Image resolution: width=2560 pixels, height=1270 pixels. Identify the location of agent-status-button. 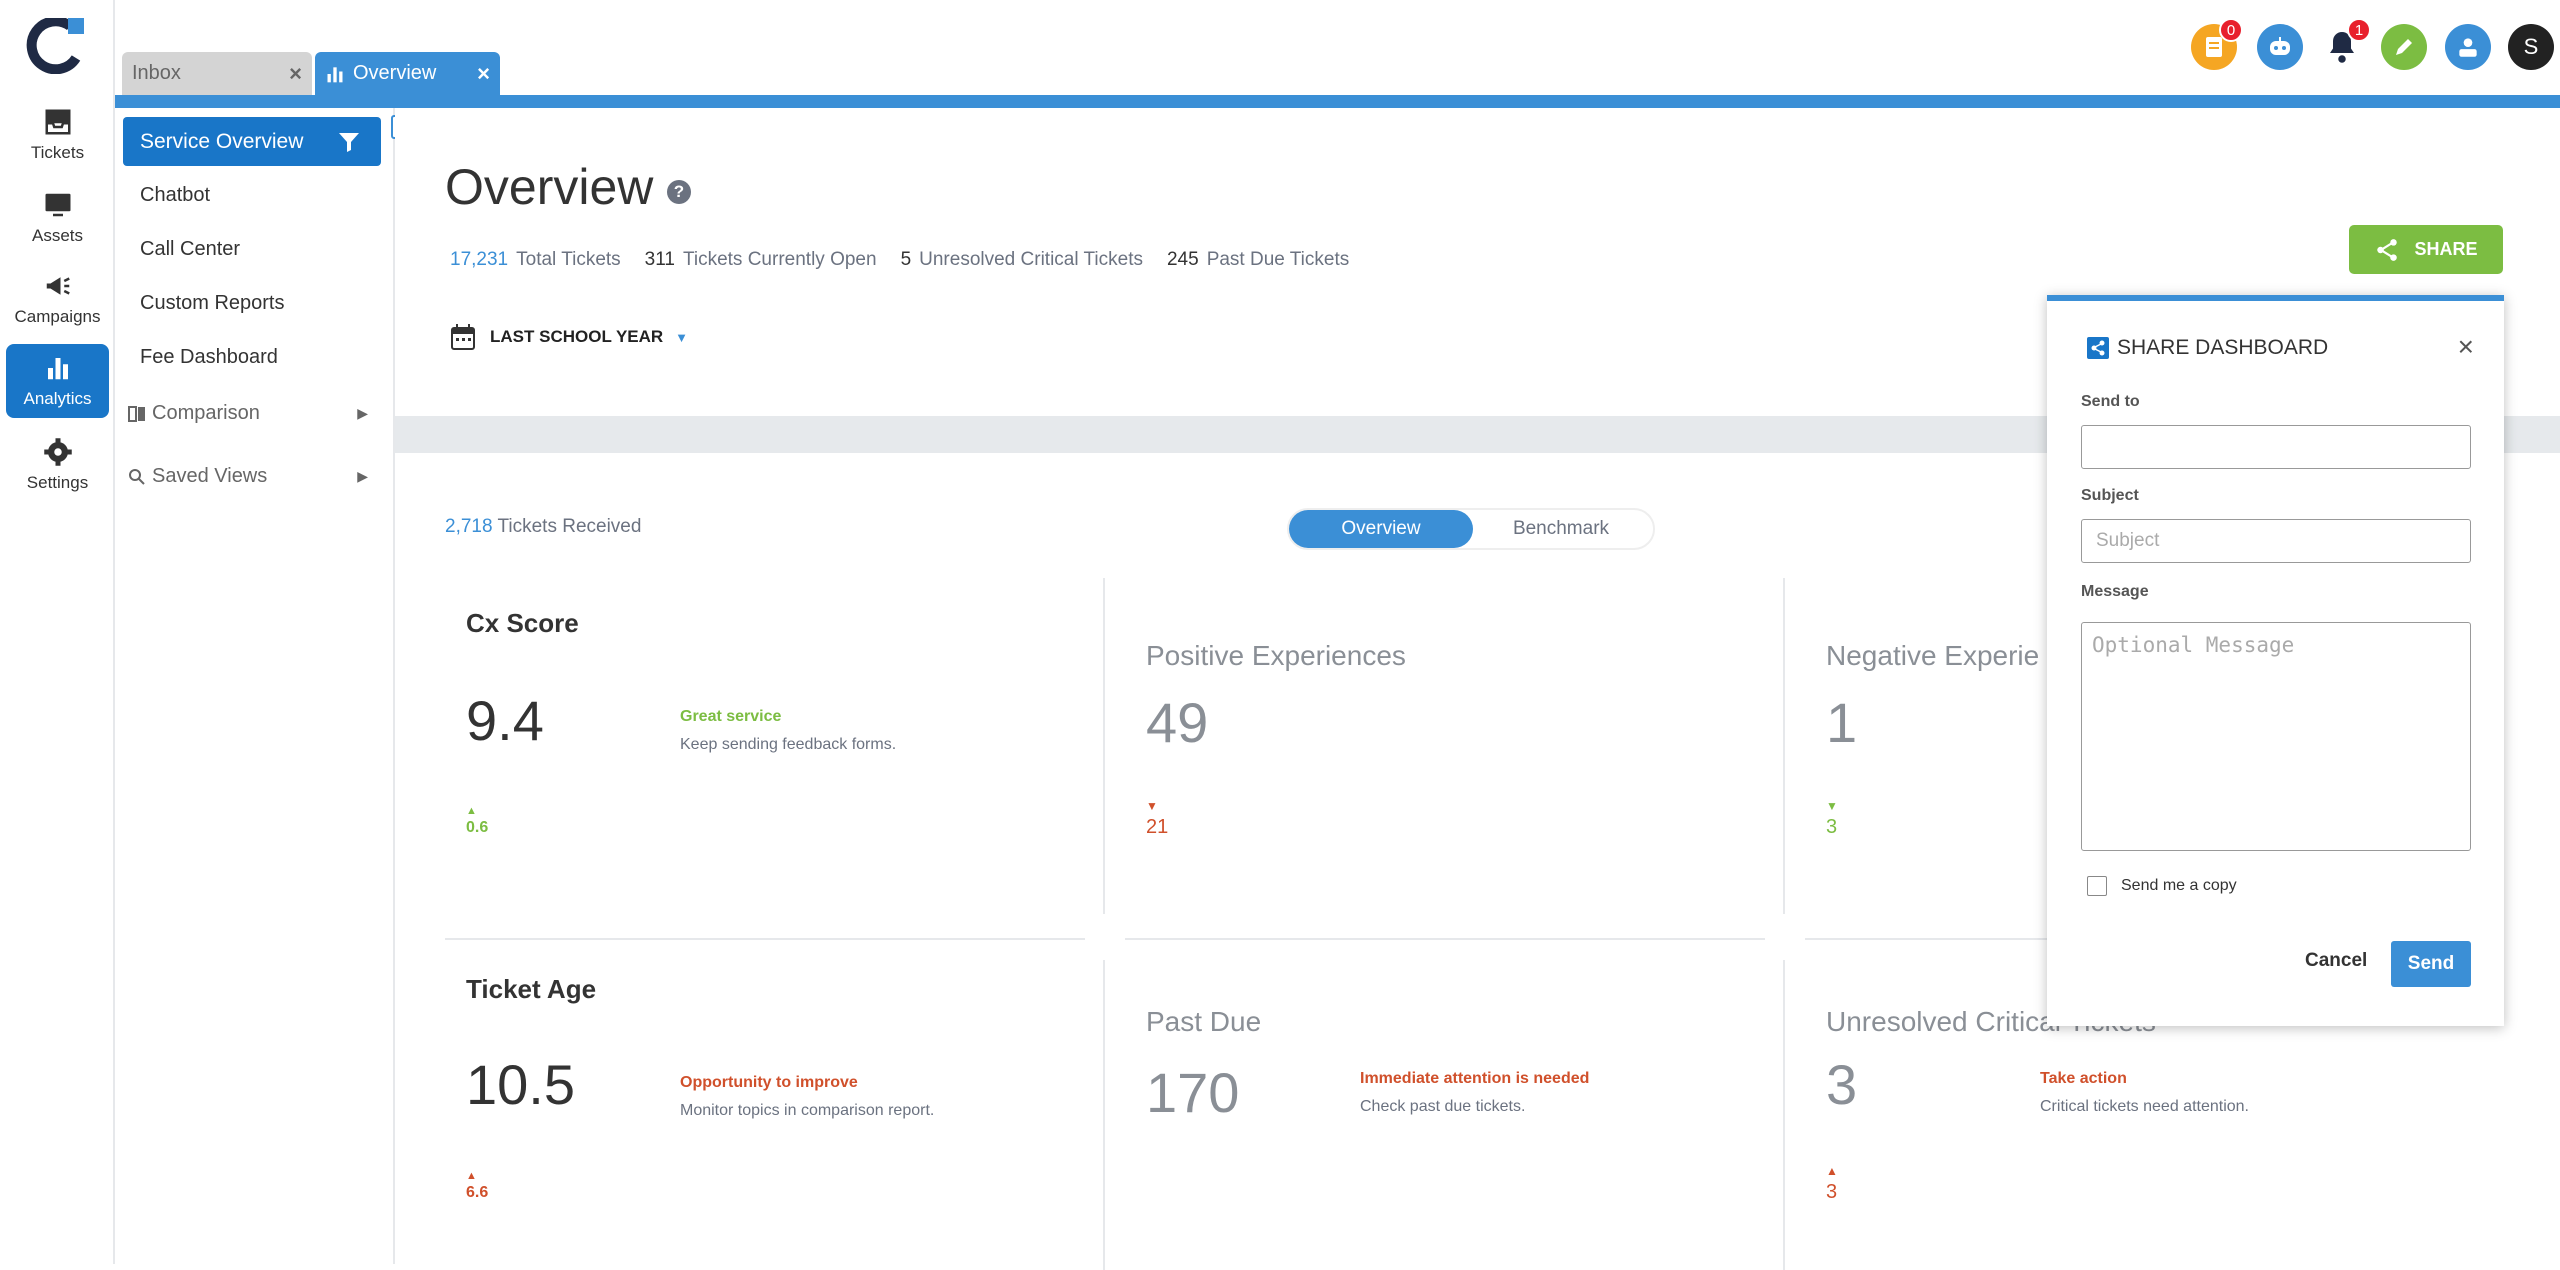
(2468, 47).